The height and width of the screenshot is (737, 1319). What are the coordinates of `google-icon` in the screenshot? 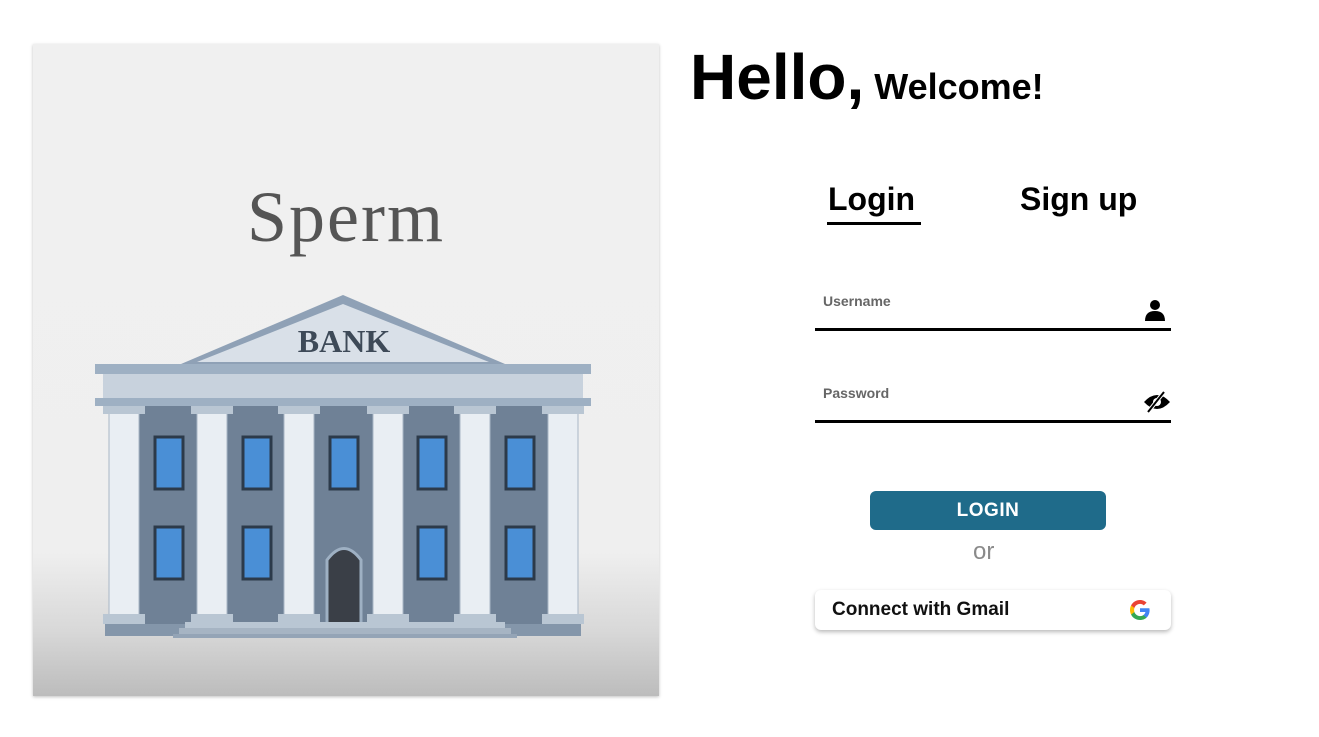 It's located at (1140, 610).